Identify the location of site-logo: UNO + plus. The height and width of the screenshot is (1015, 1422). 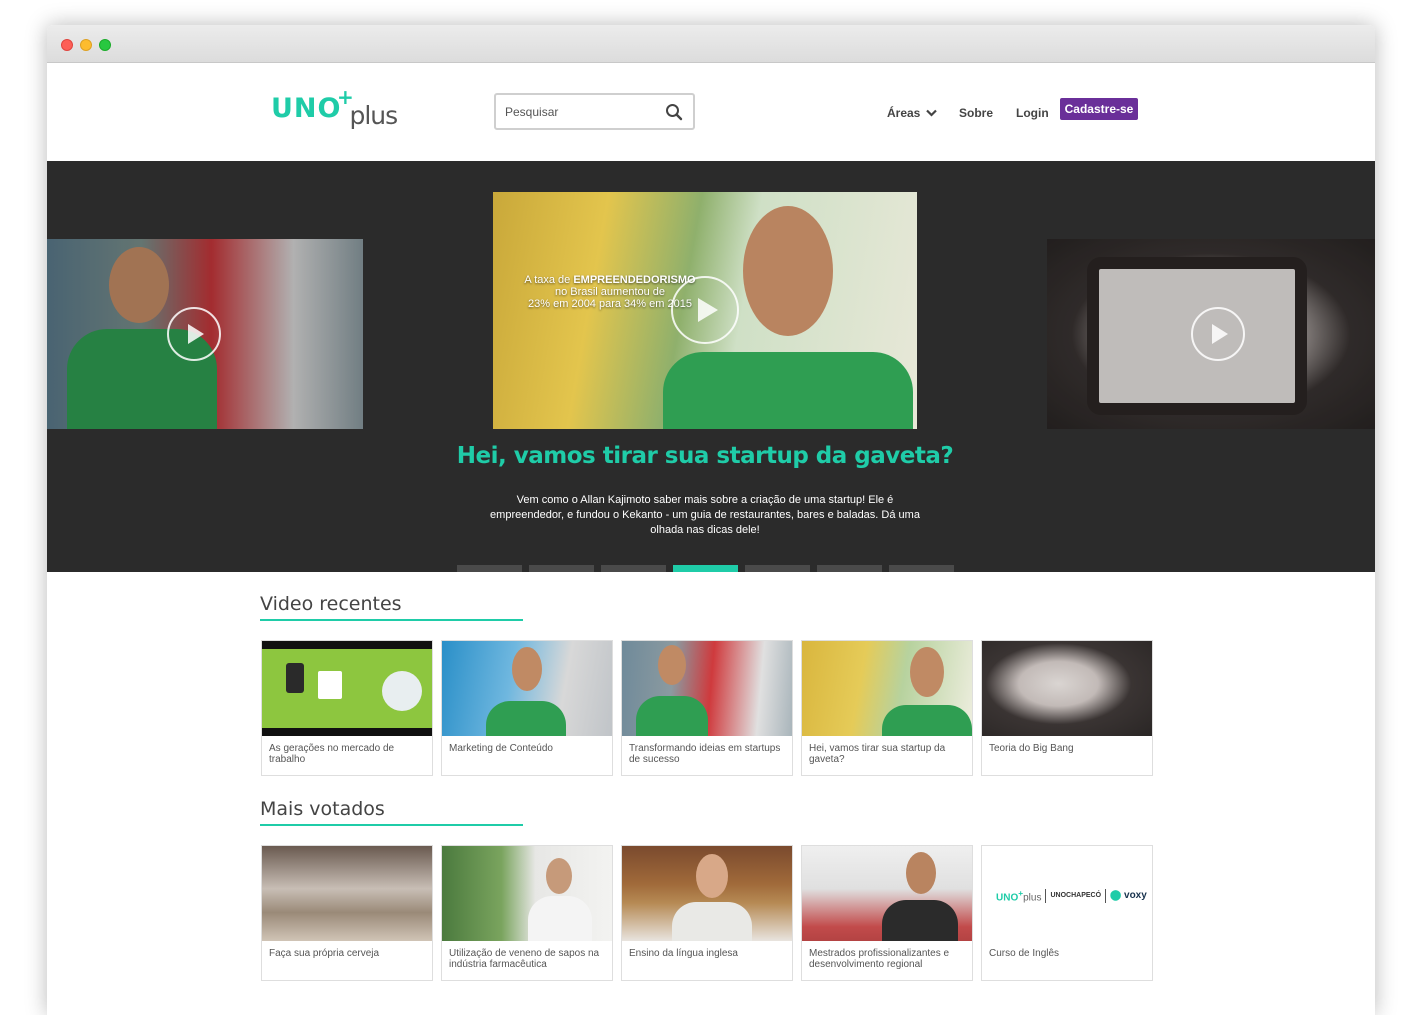
(334, 107).